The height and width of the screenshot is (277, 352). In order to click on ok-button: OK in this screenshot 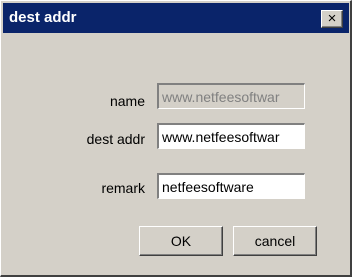, I will do `click(181, 241)`.